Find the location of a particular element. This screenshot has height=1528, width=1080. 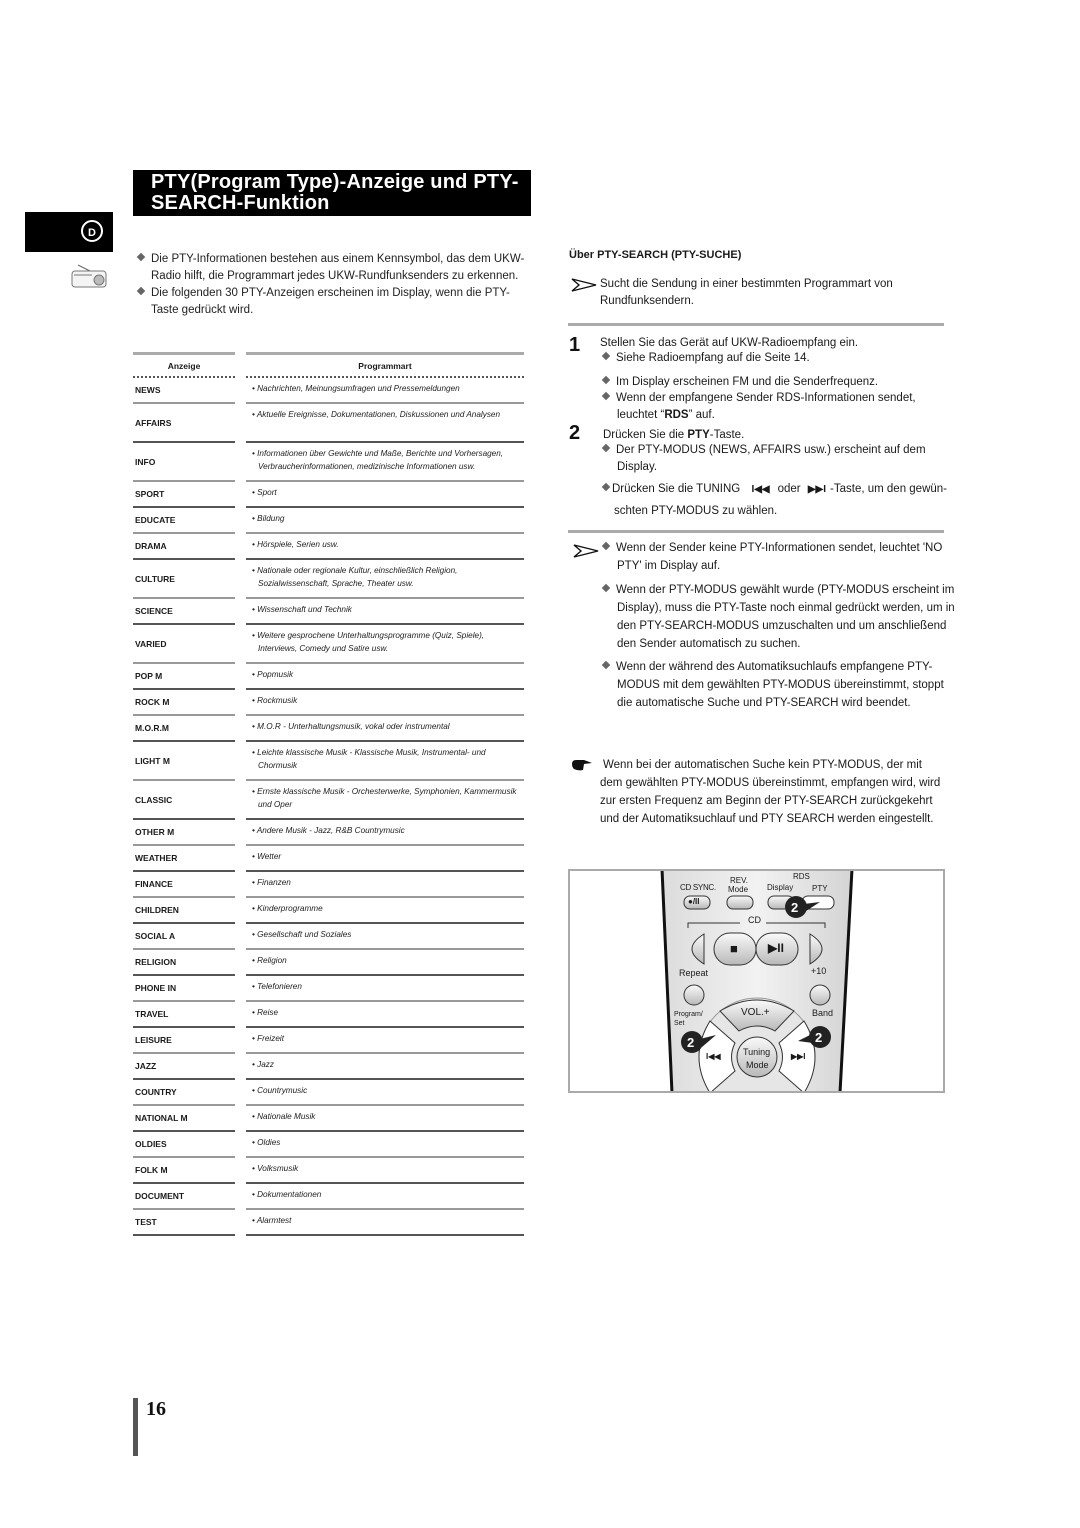

pty-label: PTY is located at coordinates (820, 888).